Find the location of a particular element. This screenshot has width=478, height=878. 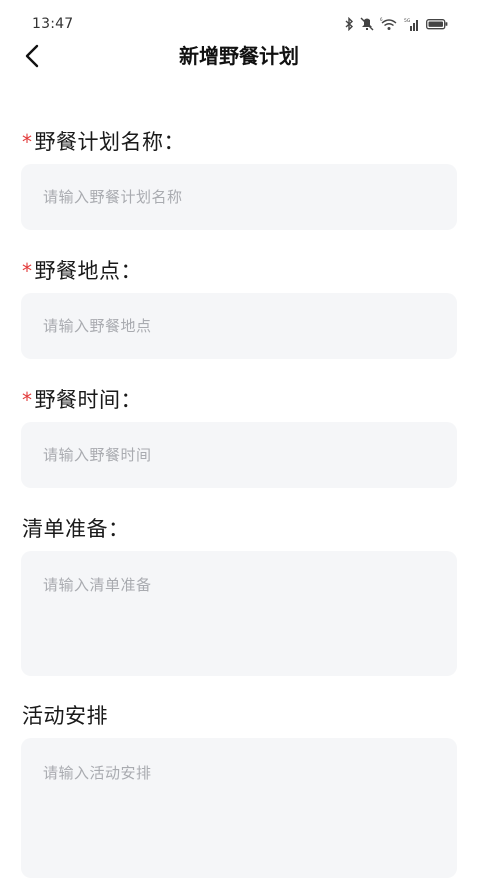

signal-icon: 5G is located at coordinates (411, 24).